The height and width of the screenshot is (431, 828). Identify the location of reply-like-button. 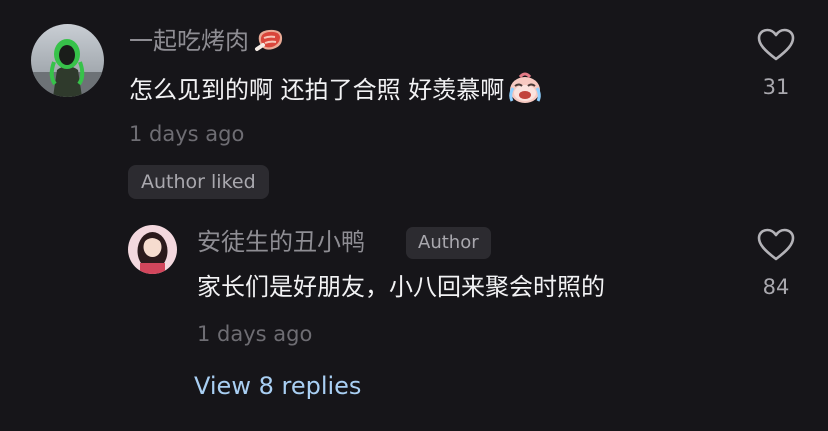
(776, 245).